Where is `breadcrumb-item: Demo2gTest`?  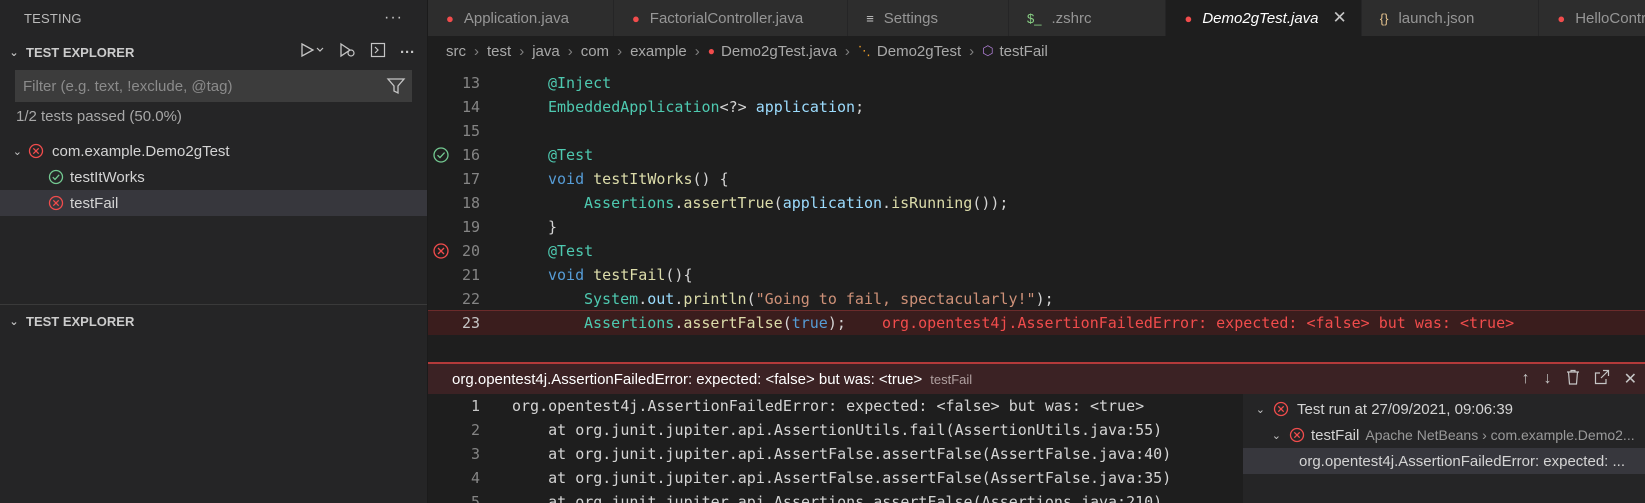
breadcrumb-item: Demo2gTest is located at coordinates (919, 51).